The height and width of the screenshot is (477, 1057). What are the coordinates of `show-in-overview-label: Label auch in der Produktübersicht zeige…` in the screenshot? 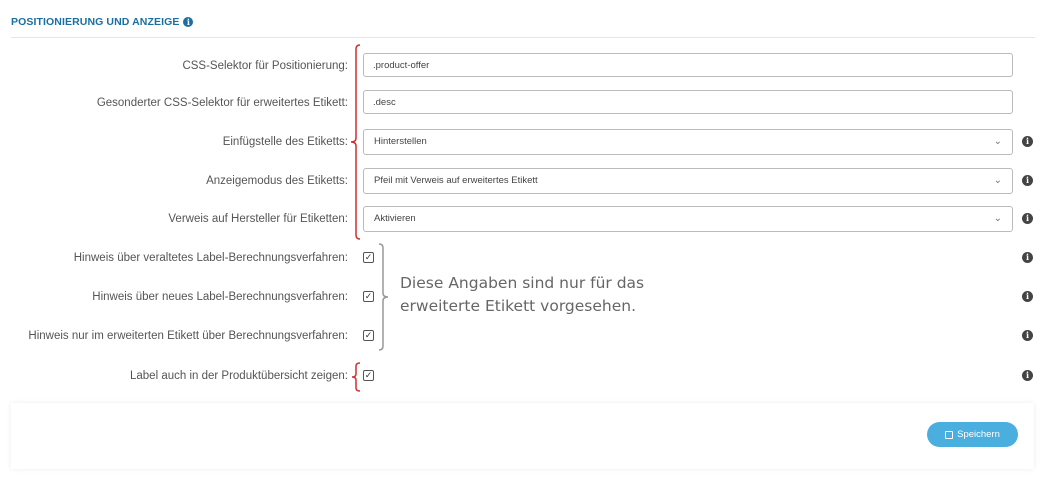 It's located at (238, 376).